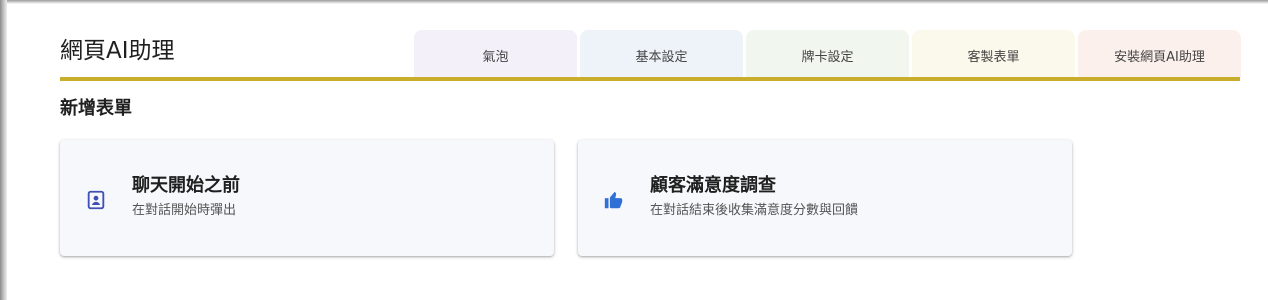 Image resolution: width=1268 pixels, height=300 pixels. I want to click on tab-install-assistant: 安裝網頁AI助理, so click(1159, 54).